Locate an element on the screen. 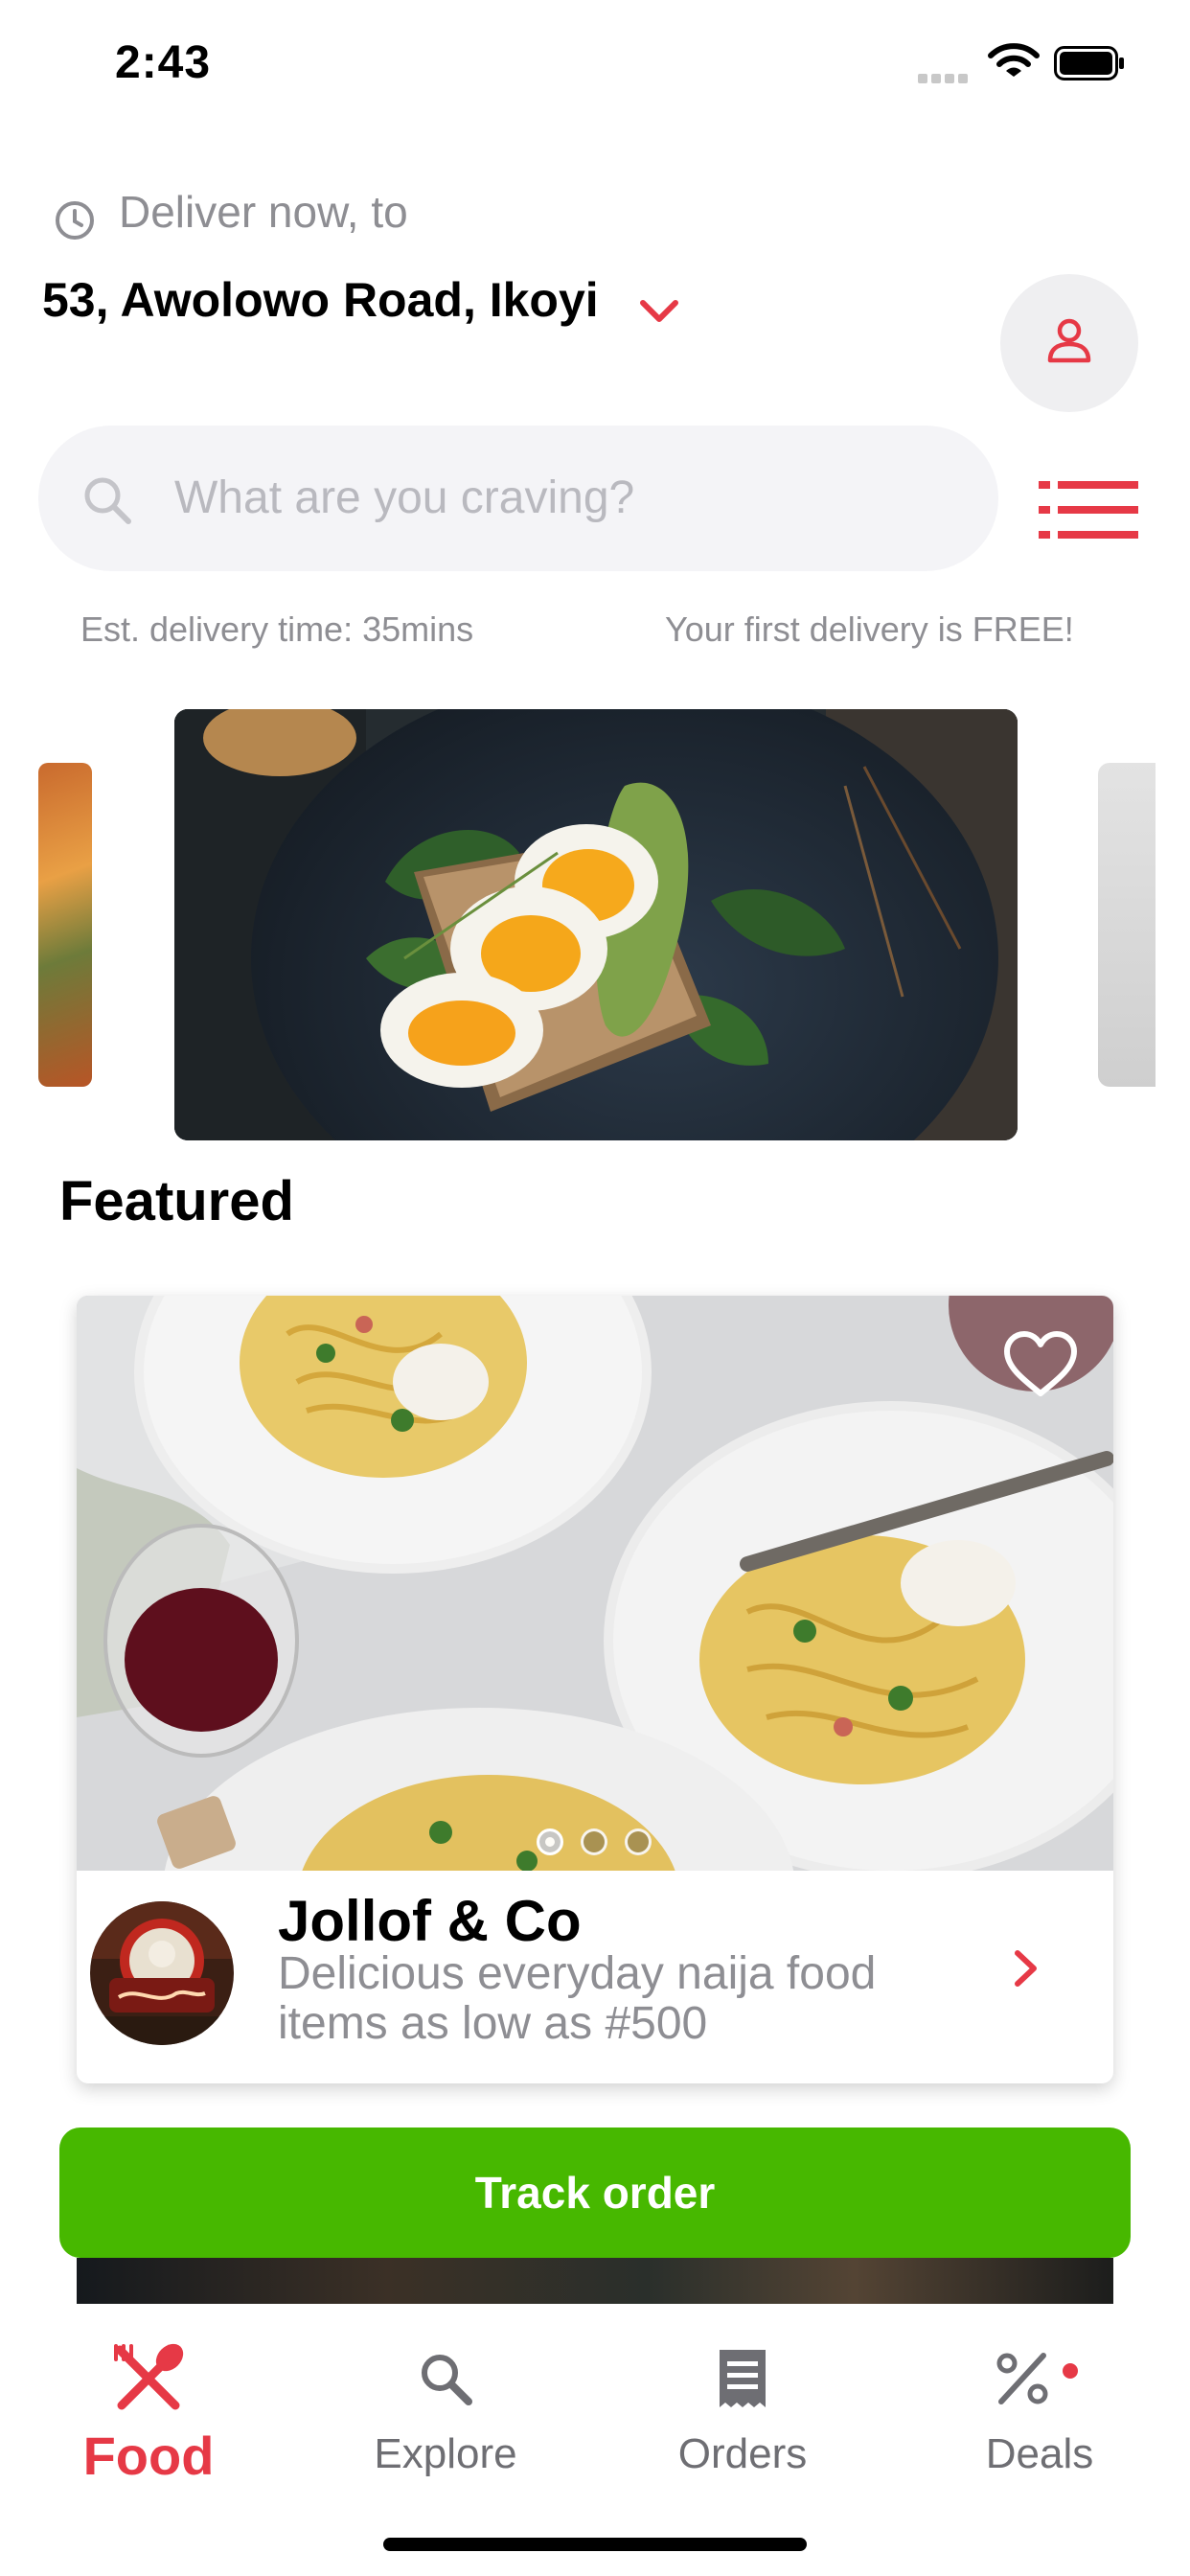  banner-card is located at coordinates (596, 924).